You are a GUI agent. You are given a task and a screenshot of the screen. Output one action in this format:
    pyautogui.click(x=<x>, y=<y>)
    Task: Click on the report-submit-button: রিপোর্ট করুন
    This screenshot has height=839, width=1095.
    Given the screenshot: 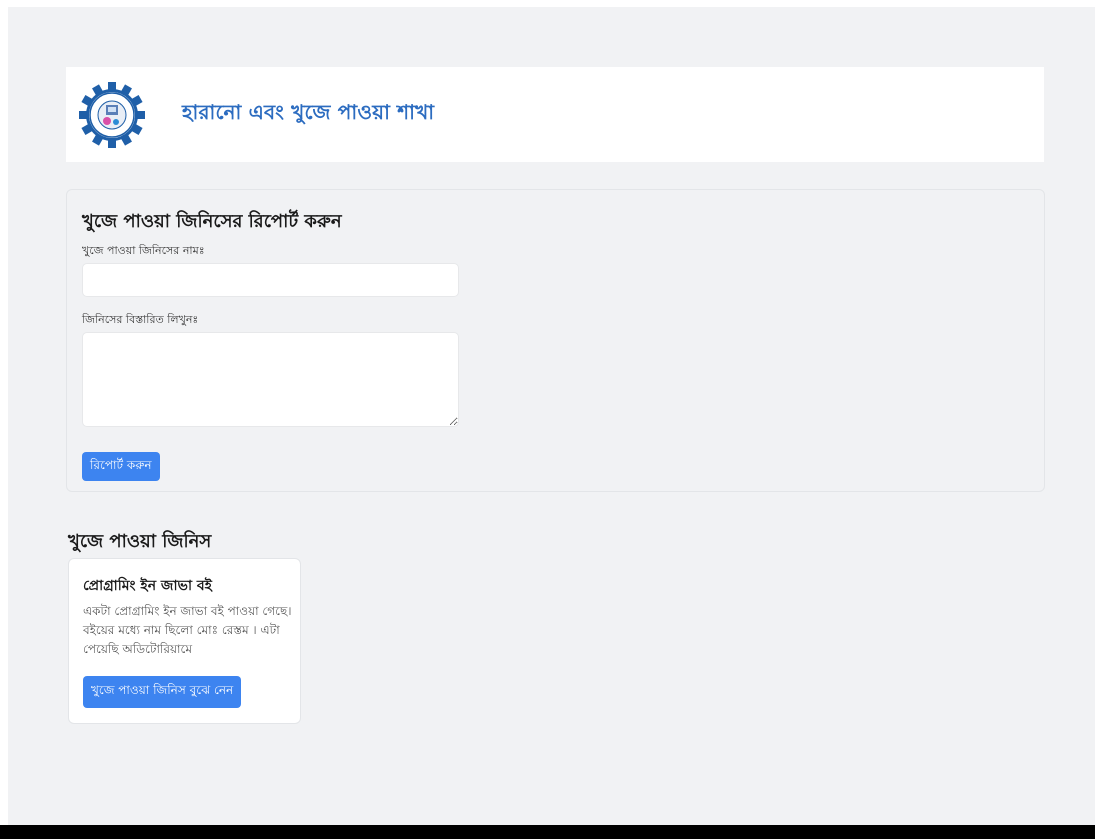 What is the action you would take?
    pyautogui.click(x=121, y=466)
    